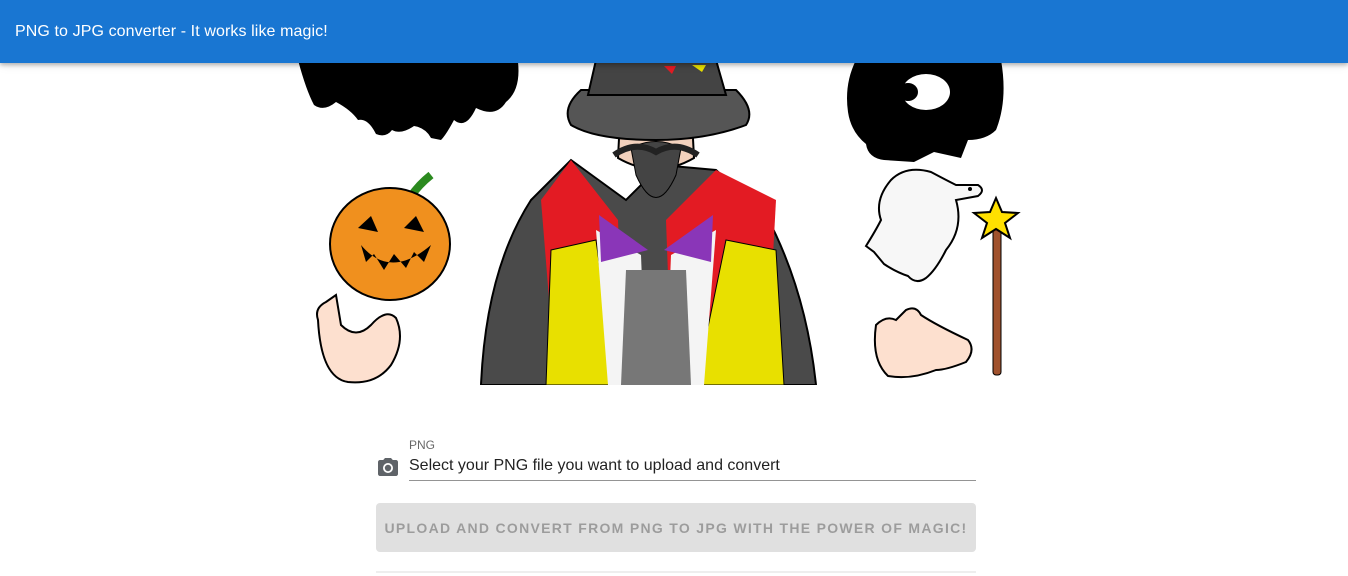 Image resolution: width=1348 pixels, height=576 pixels. Describe the element at coordinates (408, 98) in the screenshot. I see `bat-illustration` at that location.